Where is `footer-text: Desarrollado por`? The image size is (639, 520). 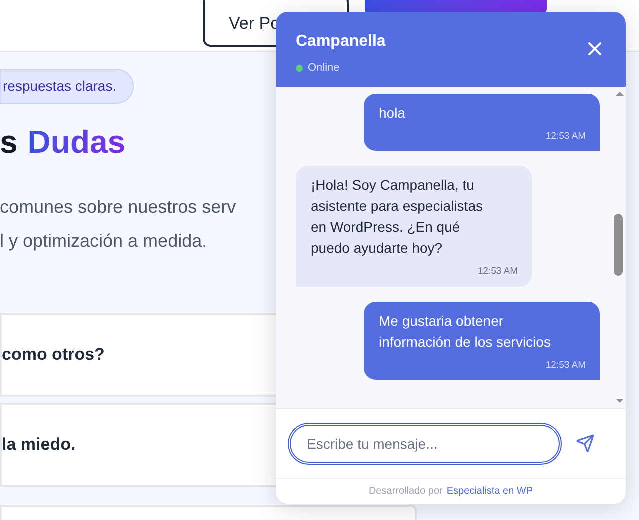 footer-text: Desarrollado por is located at coordinates (405, 492).